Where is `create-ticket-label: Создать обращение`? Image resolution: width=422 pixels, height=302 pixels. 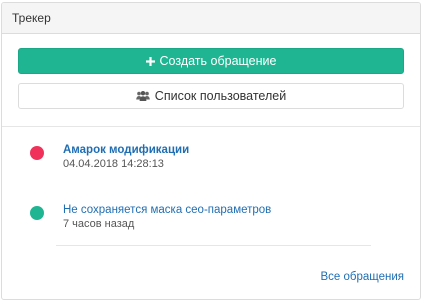 create-ticket-label: Создать обращение is located at coordinates (218, 61).